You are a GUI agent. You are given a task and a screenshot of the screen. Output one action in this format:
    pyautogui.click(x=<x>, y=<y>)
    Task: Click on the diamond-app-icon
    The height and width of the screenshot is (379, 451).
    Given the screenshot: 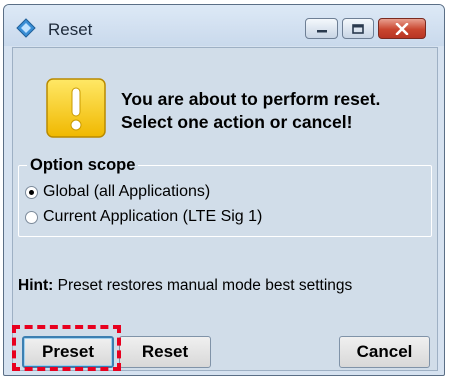 What is the action you would take?
    pyautogui.click(x=26, y=28)
    